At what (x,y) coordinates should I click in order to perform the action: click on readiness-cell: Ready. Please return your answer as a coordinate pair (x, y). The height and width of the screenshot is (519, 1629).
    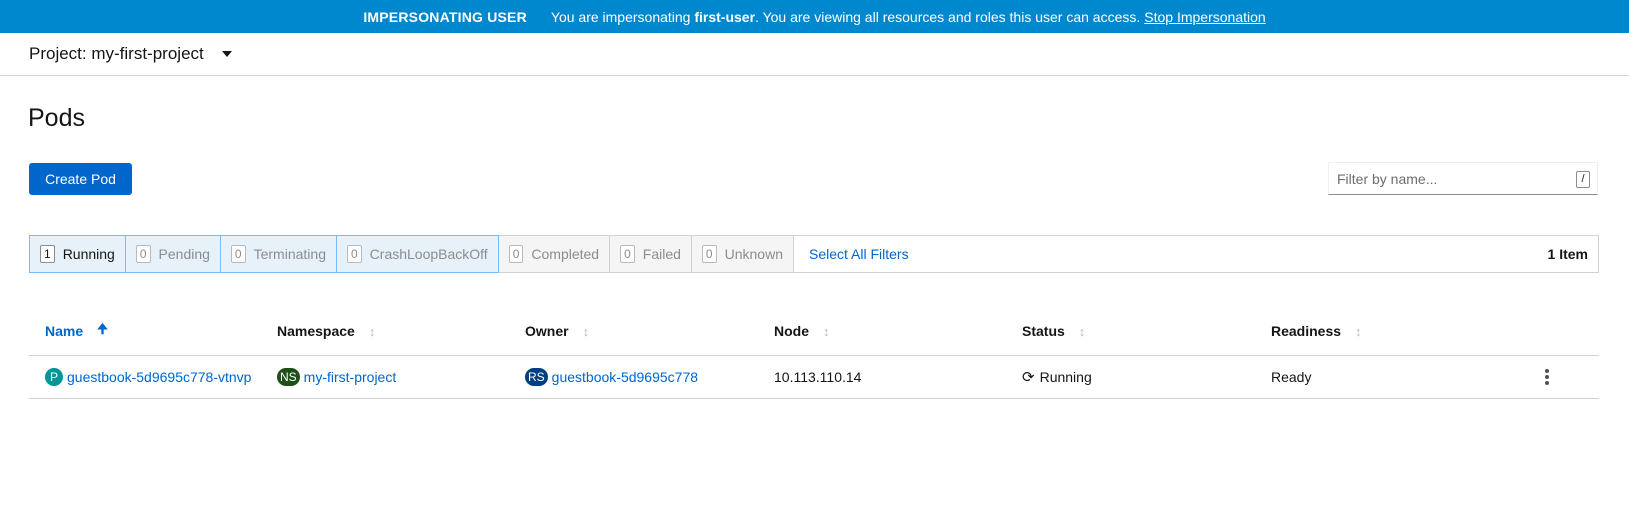
    Looking at the image, I should click on (1391, 377).